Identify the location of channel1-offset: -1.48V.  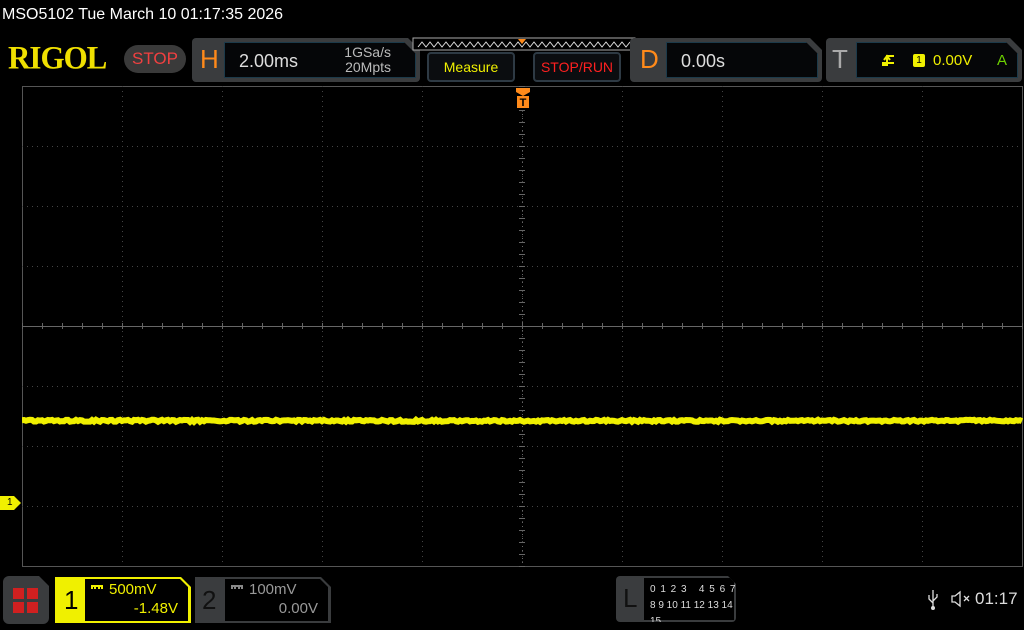
(156, 608).